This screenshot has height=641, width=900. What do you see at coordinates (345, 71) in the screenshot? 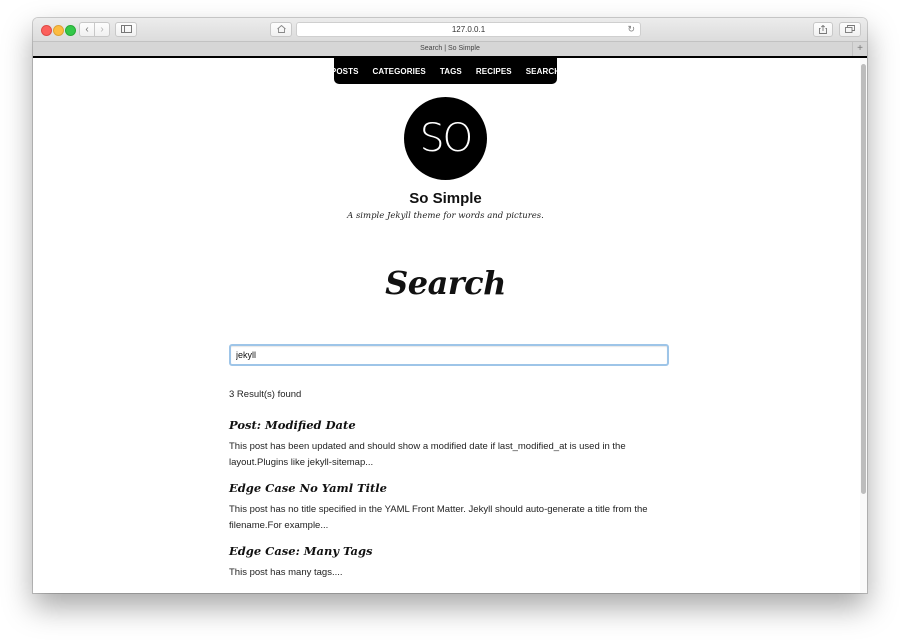
I see `nav-posts: POSTS` at bounding box center [345, 71].